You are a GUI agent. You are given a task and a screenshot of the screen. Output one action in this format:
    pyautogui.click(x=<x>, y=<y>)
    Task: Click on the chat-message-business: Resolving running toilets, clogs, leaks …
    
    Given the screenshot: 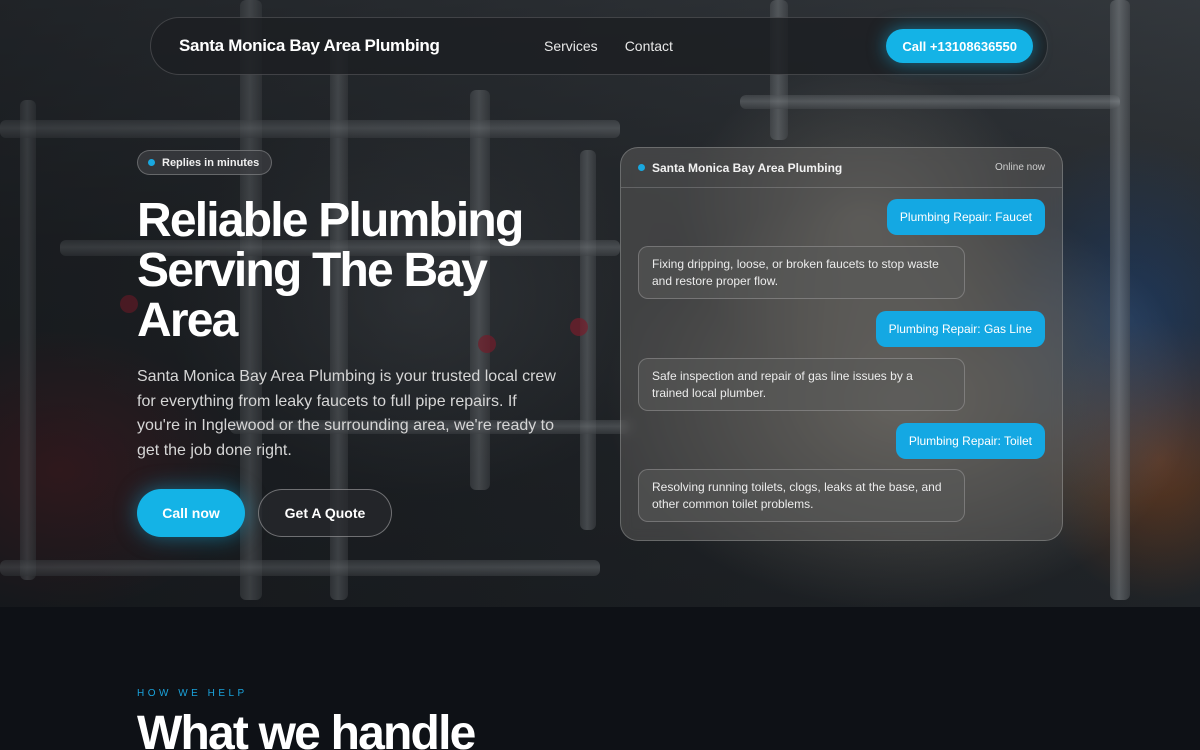 What is the action you would take?
    pyautogui.click(x=801, y=495)
    